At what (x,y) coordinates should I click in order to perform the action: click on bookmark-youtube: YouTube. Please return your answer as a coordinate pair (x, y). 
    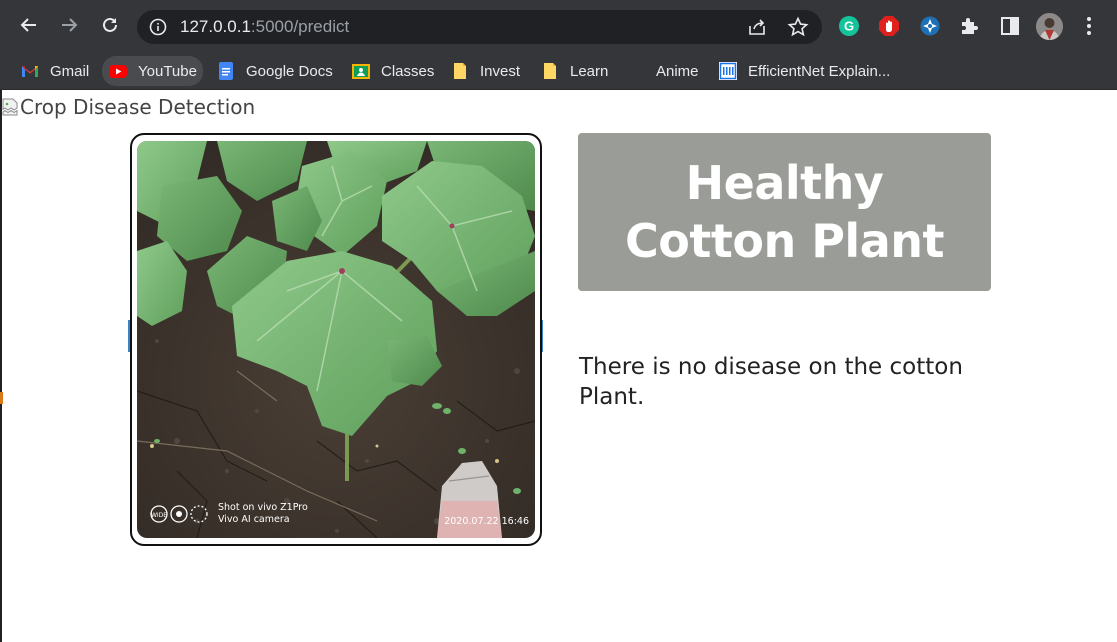
    Looking at the image, I should click on (152, 71).